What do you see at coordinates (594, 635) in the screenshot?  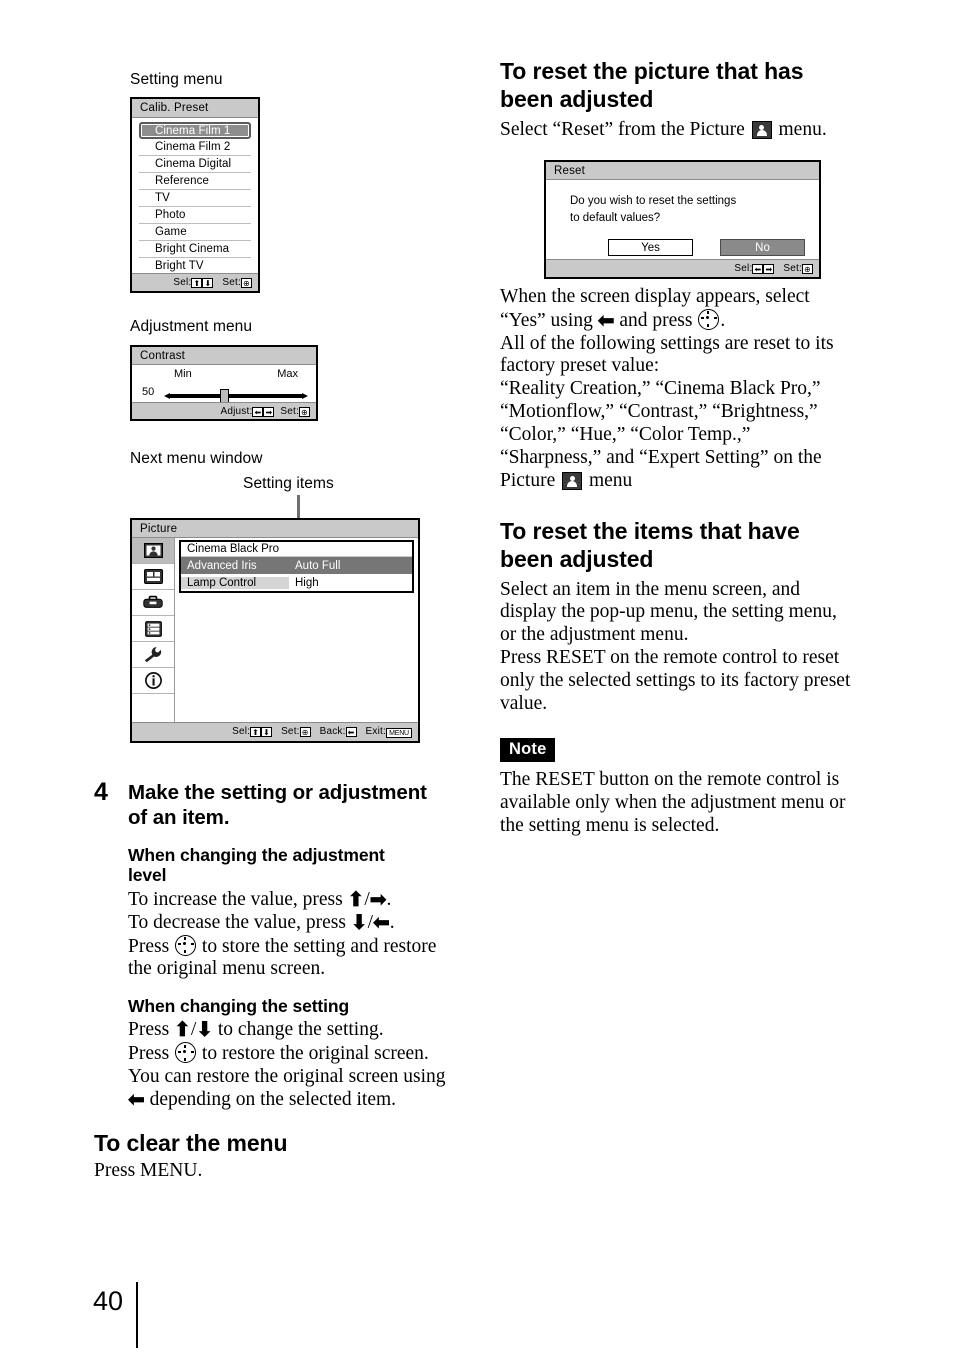 I see `reset-items-line3: or the adjustment menu.` at bounding box center [594, 635].